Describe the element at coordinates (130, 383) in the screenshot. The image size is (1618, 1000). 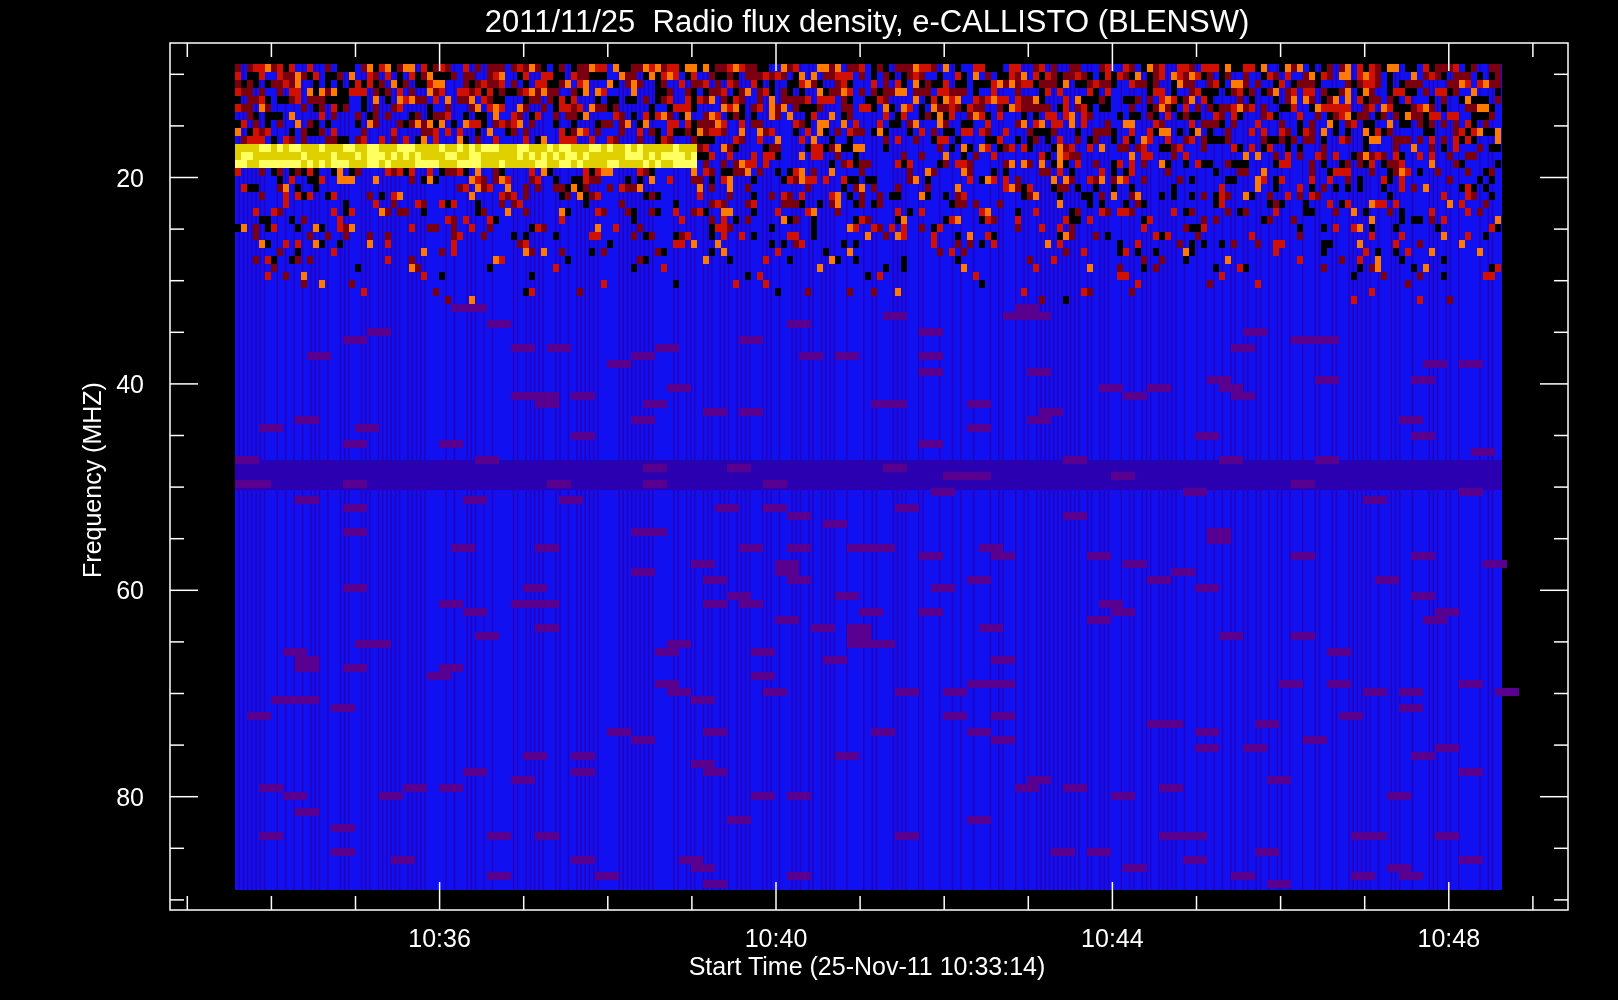
I see `tick-label: 40` at that location.